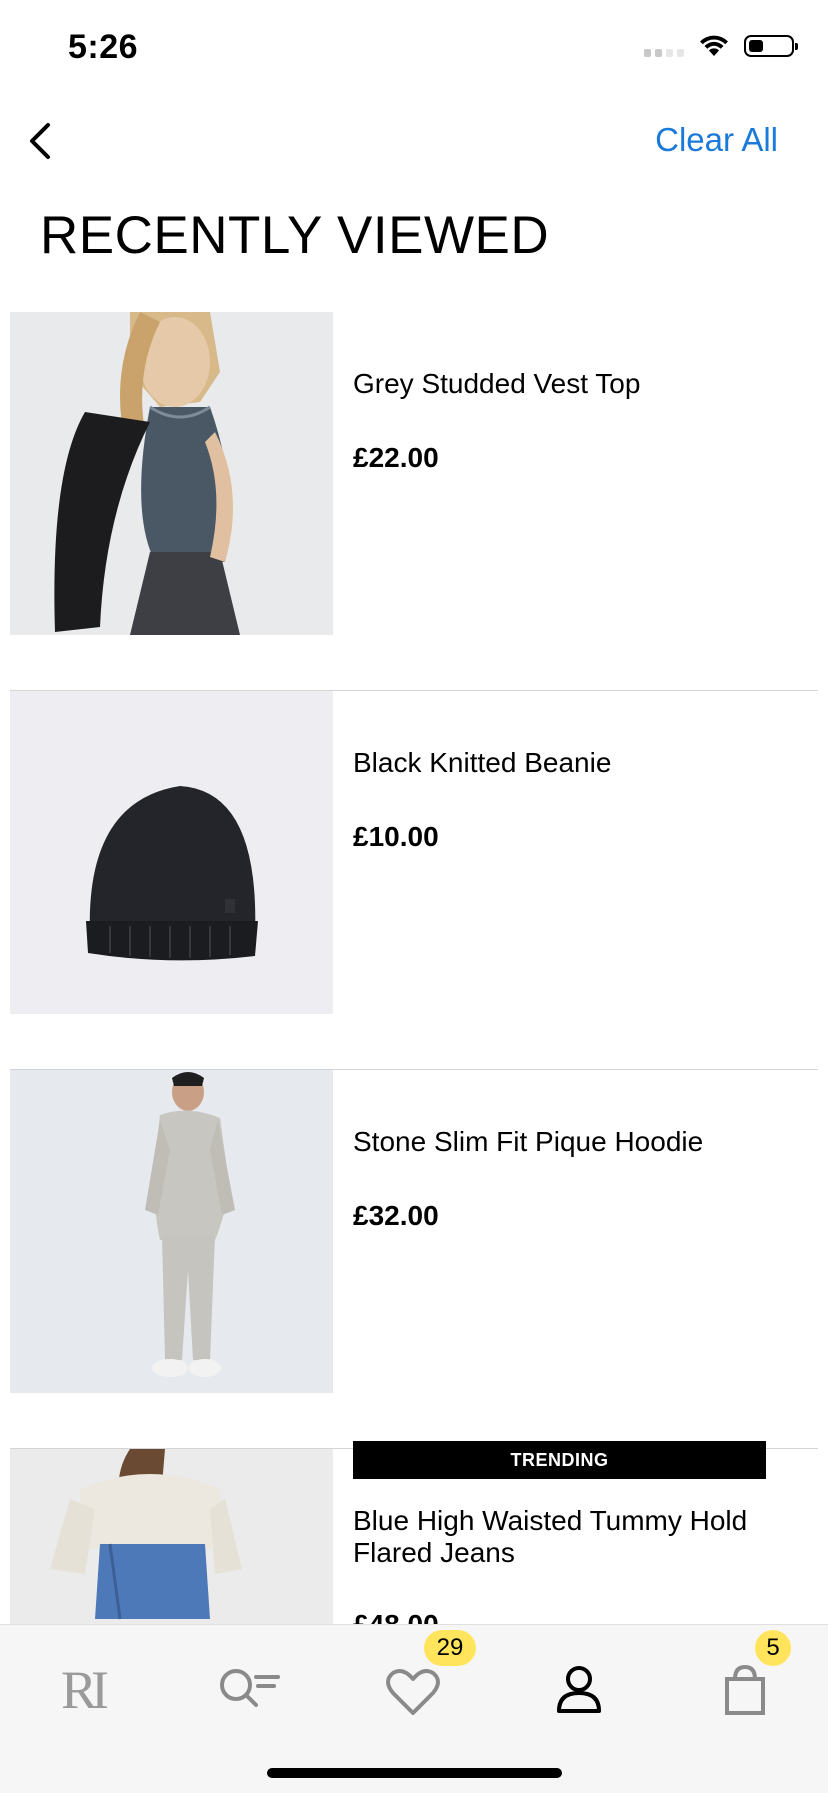  What do you see at coordinates (85, 1690) in the screenshot?
I see `brand-logo: RI` at bounding box center [85, 1690].